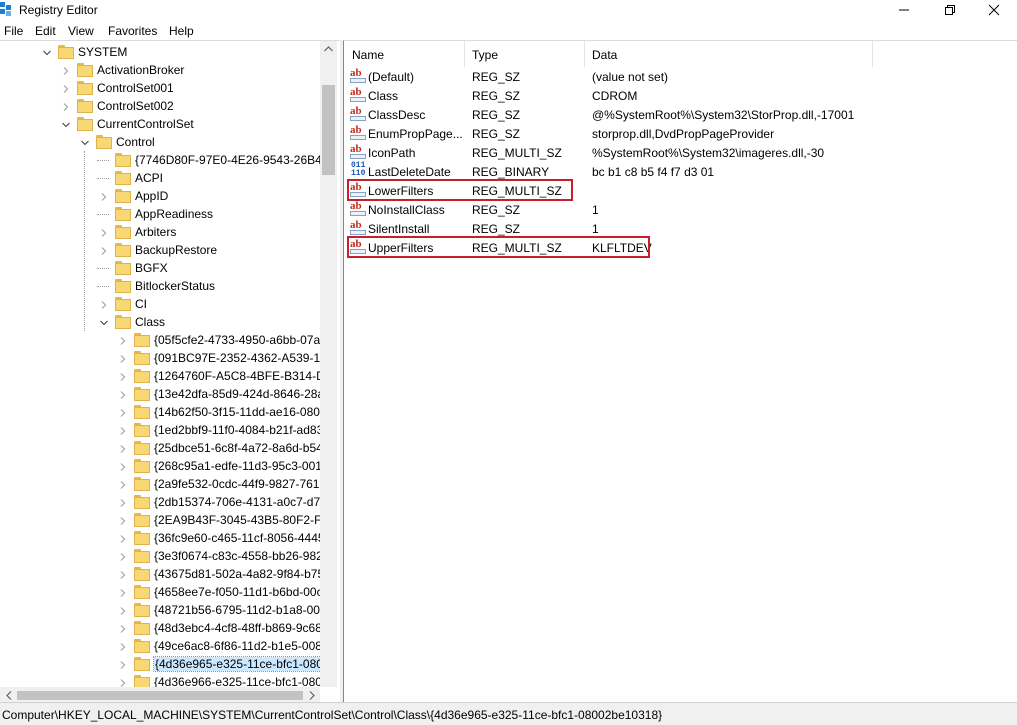 The image size is (1017, 725). Describe the element at coordinates (160, 106) in the screenshot. I see `tree-node: ControlSet002` at that location.